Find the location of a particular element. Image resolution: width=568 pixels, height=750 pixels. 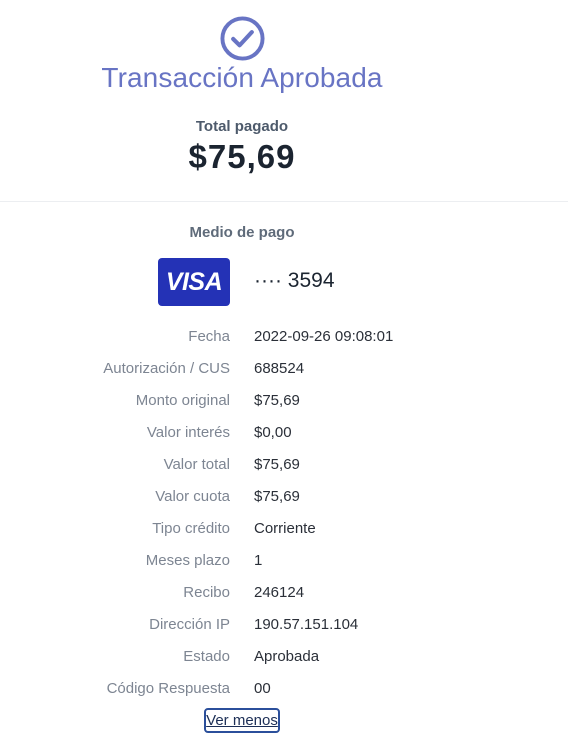

detail-row-fecha: Fecha 2022-09-26 09:08:01 is located at coordinates (284, 336).